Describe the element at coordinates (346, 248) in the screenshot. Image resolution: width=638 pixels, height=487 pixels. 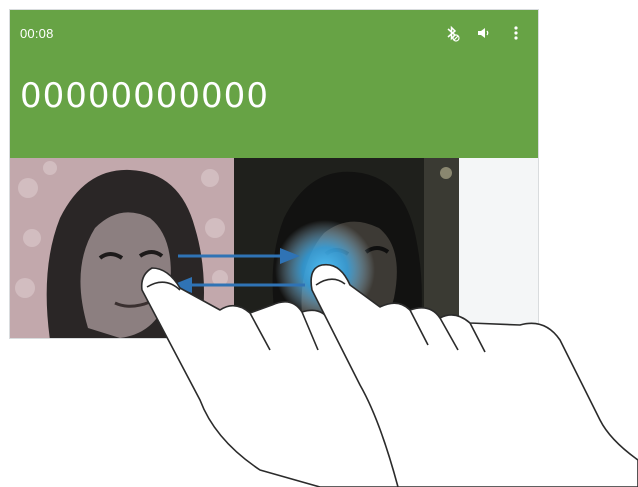
I see `caller-video` at that location.